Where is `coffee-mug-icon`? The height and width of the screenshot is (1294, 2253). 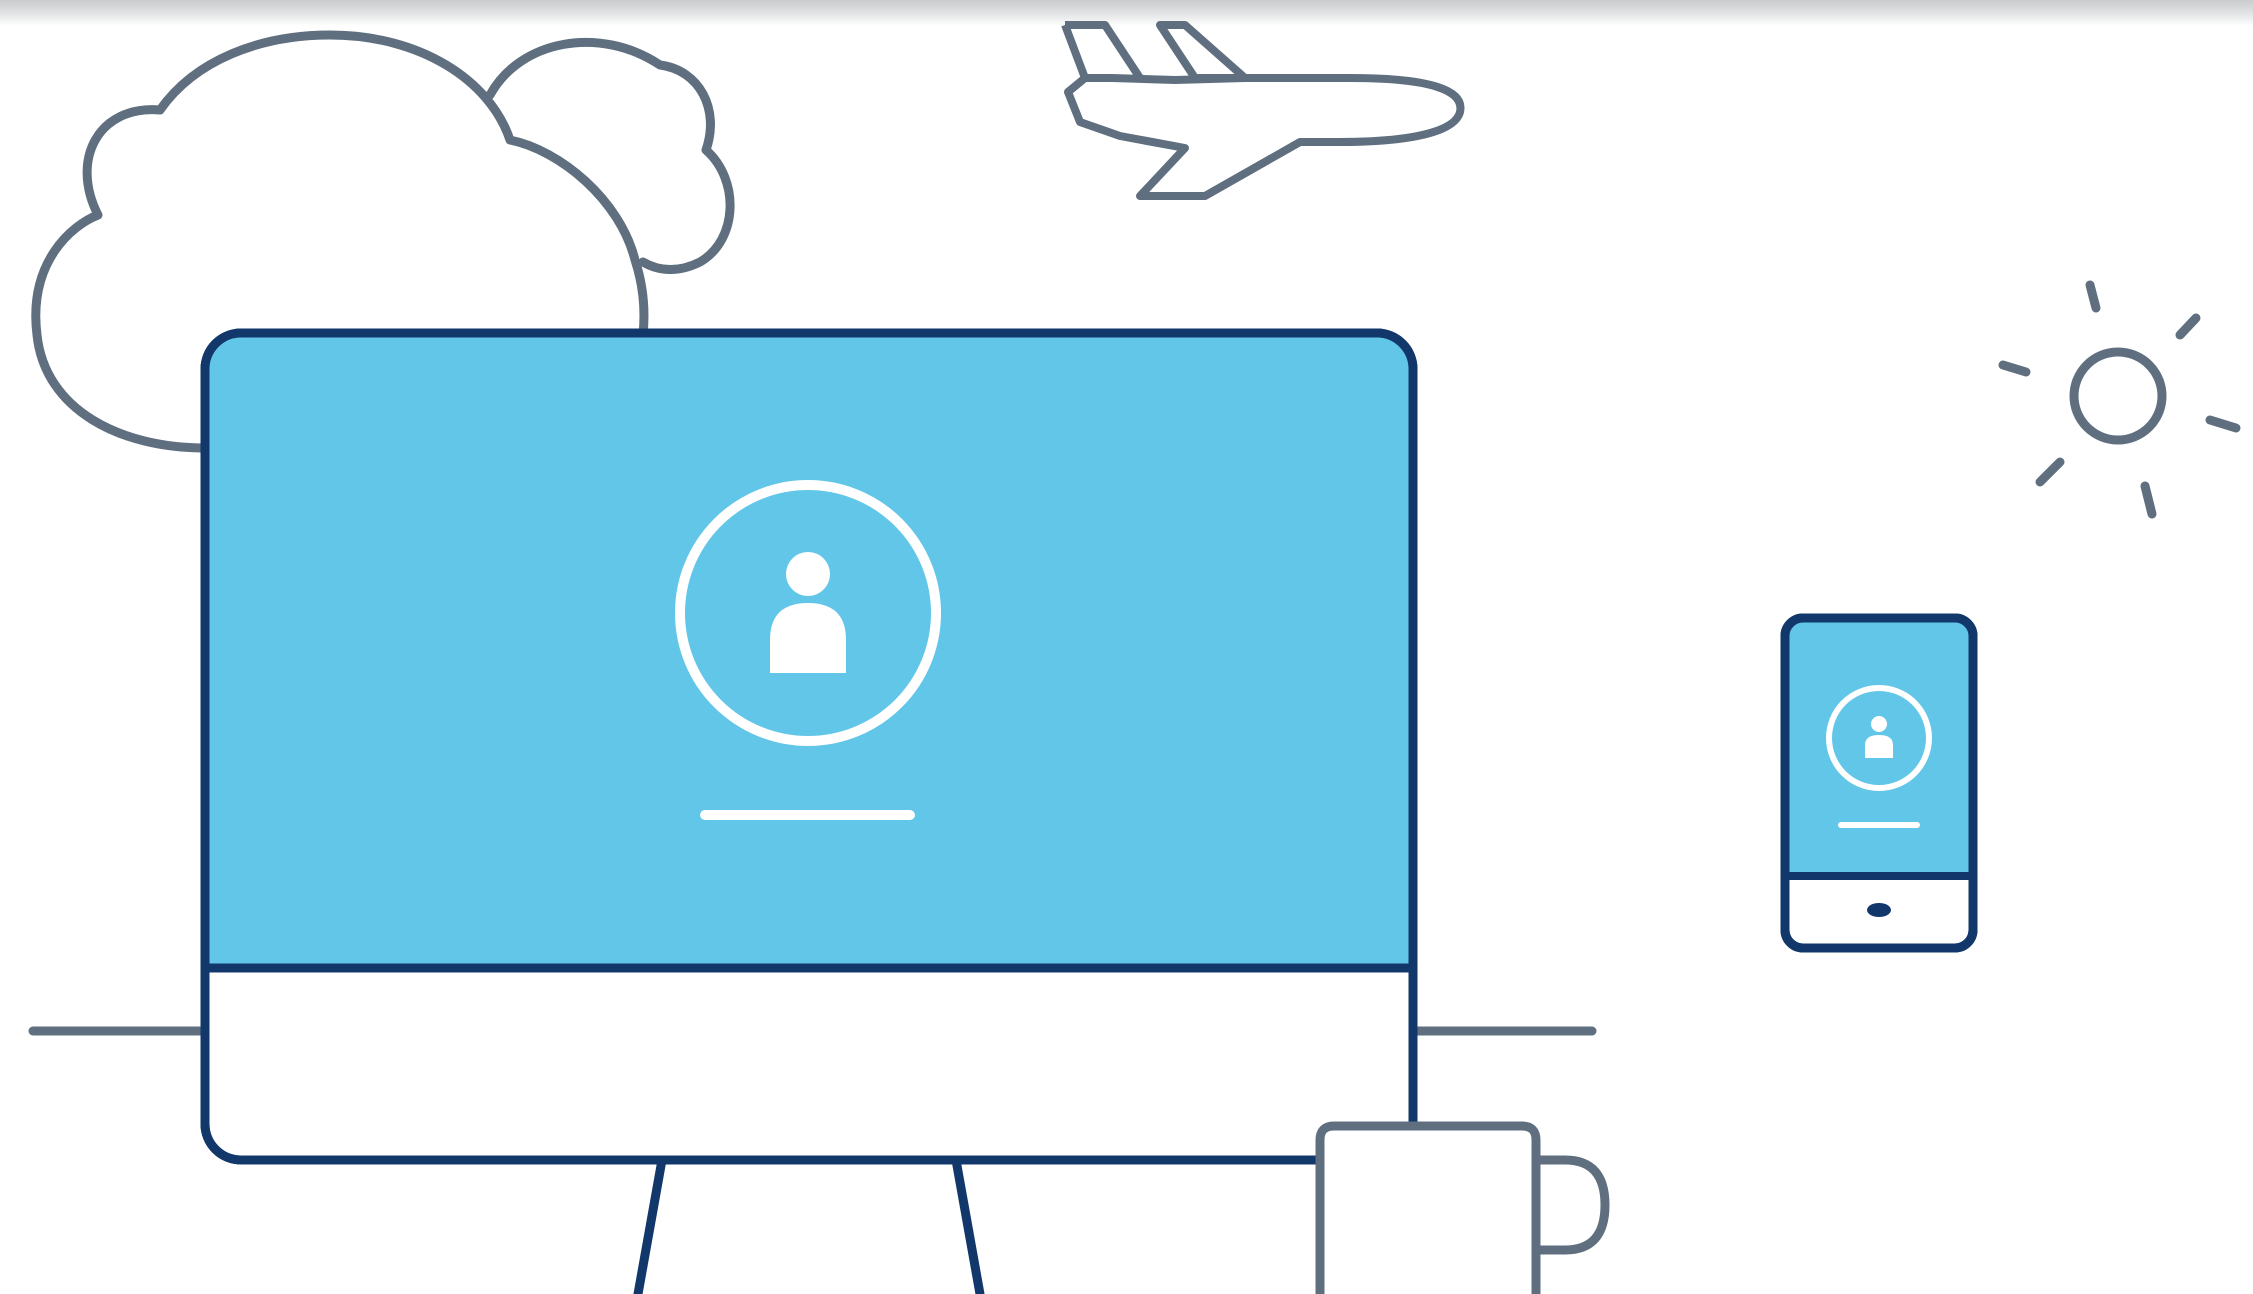 coffee-mug-icon is located at coordinates (1462, 1207).